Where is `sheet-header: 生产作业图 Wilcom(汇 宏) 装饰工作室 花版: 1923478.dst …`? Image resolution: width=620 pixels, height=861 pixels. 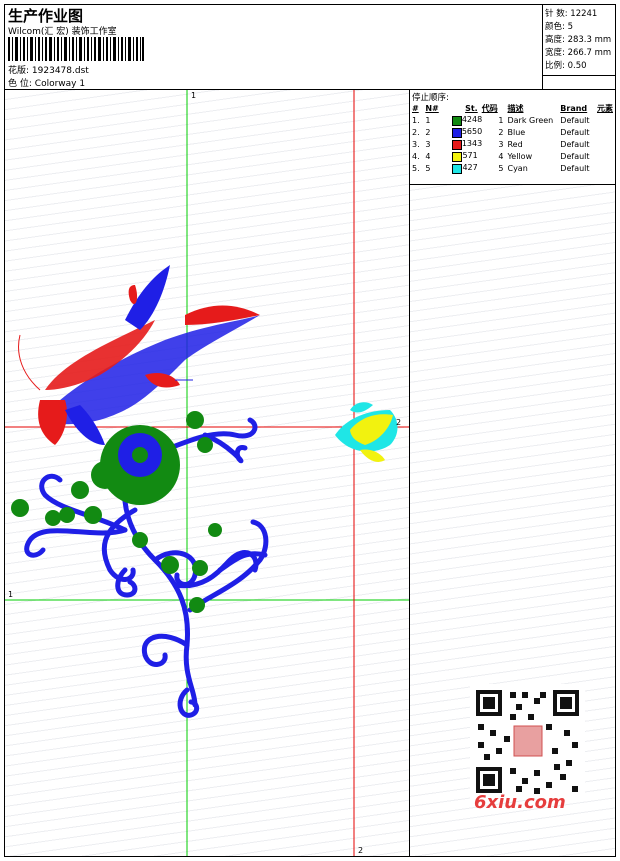 sheet-header: 生产作业图 Wilcom(汇 宏) 装饰工作室 花版: 1923478.dst … is located at coordinates (310, 47).